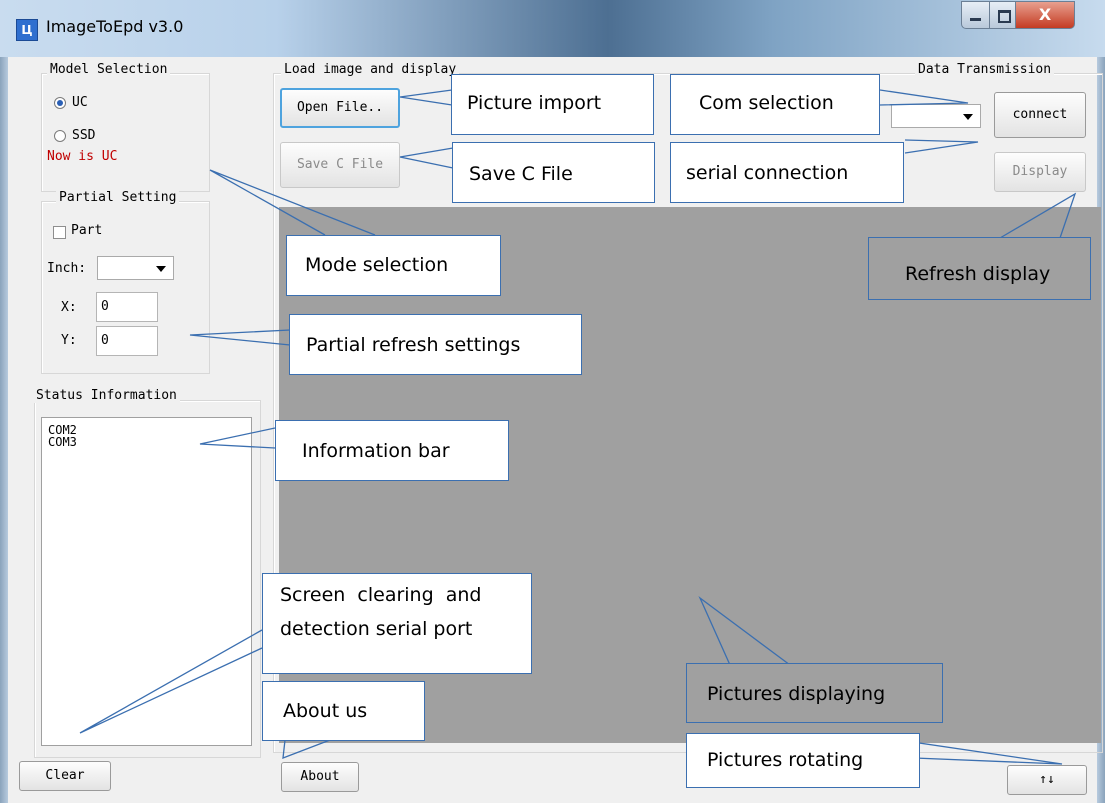 The height and width of the screenshot is (803, 1105). Describe the element at coordinates (393, 265) in the screenshot. I see `callout-mode-selection: Mode selection` at that location.